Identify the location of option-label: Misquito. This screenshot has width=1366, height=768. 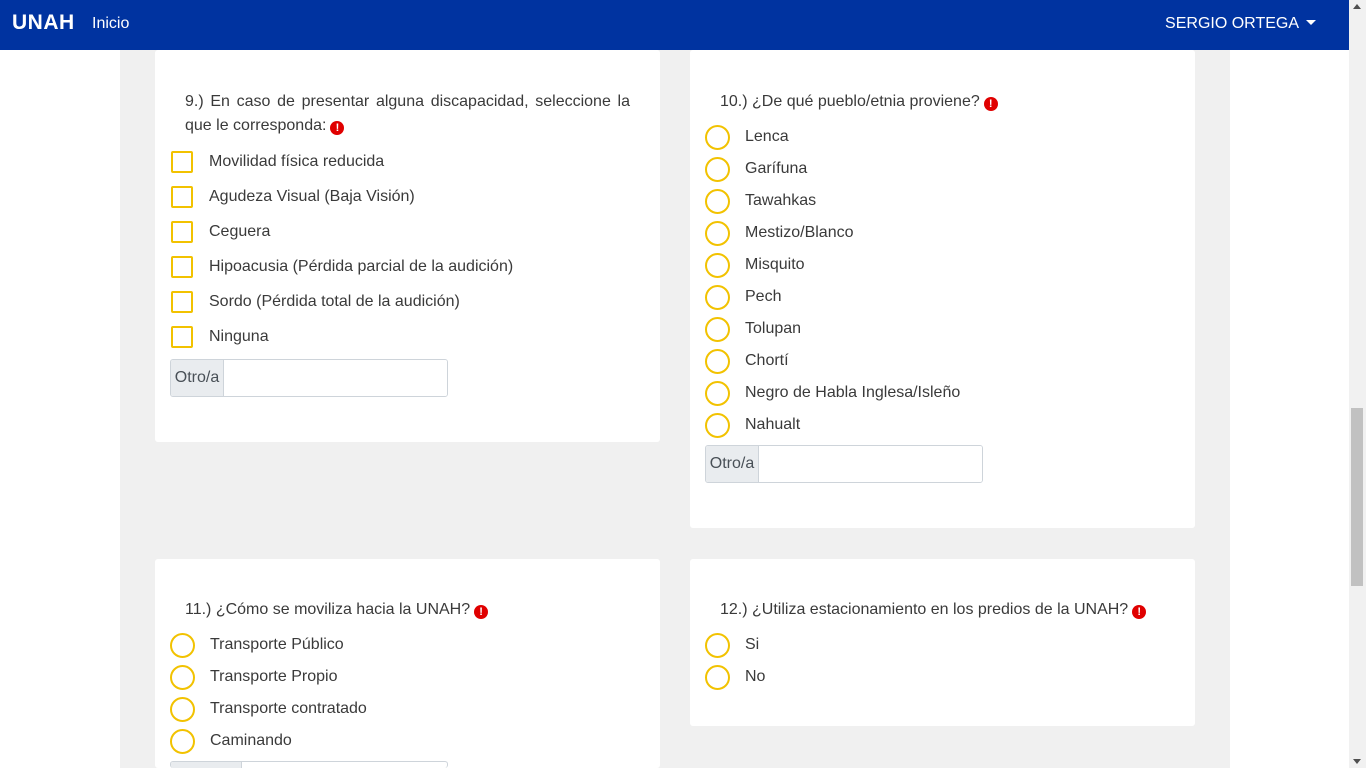
(775, 264).